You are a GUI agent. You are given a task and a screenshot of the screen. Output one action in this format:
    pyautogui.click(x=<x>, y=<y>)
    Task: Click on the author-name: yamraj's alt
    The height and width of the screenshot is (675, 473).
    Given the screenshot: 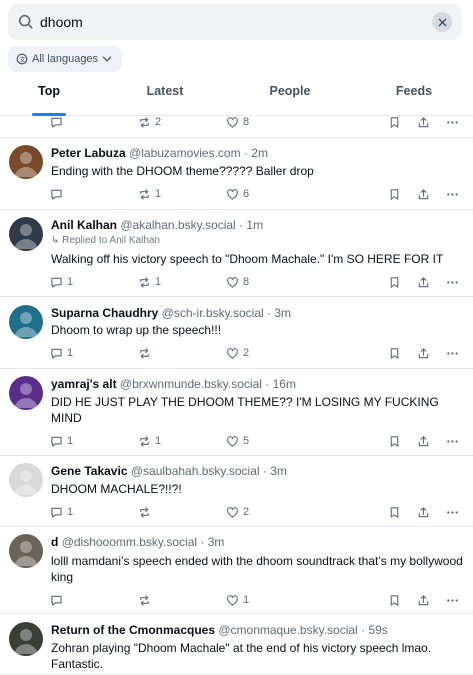 What is the action you would take?
    pyautogui.click(x=84, y=384)
    